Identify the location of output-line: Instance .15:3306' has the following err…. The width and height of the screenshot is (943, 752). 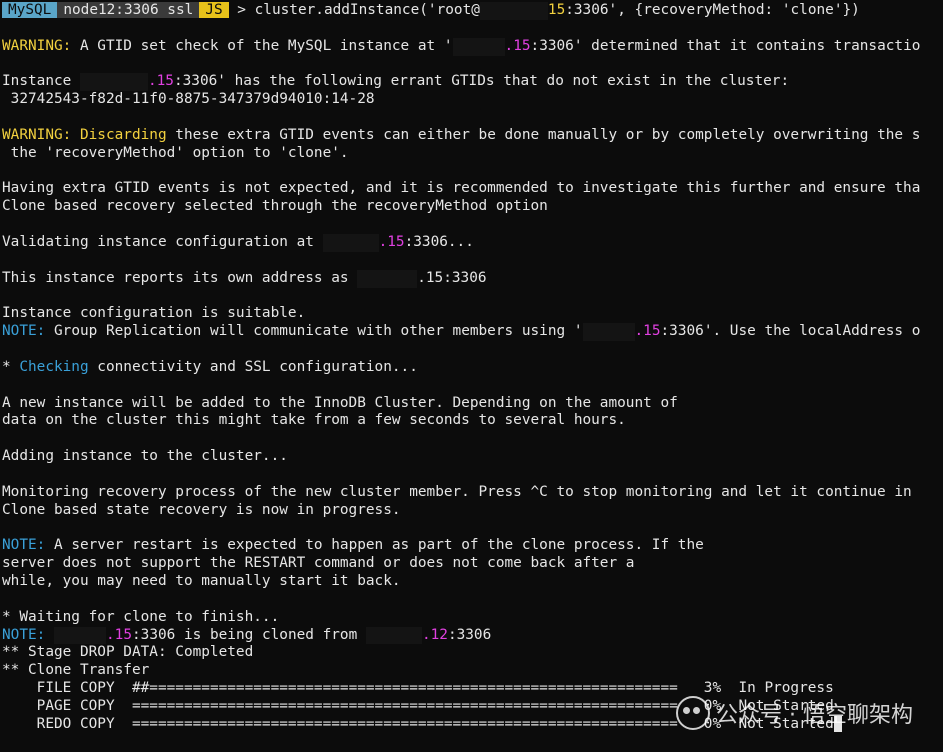
(472, 82).